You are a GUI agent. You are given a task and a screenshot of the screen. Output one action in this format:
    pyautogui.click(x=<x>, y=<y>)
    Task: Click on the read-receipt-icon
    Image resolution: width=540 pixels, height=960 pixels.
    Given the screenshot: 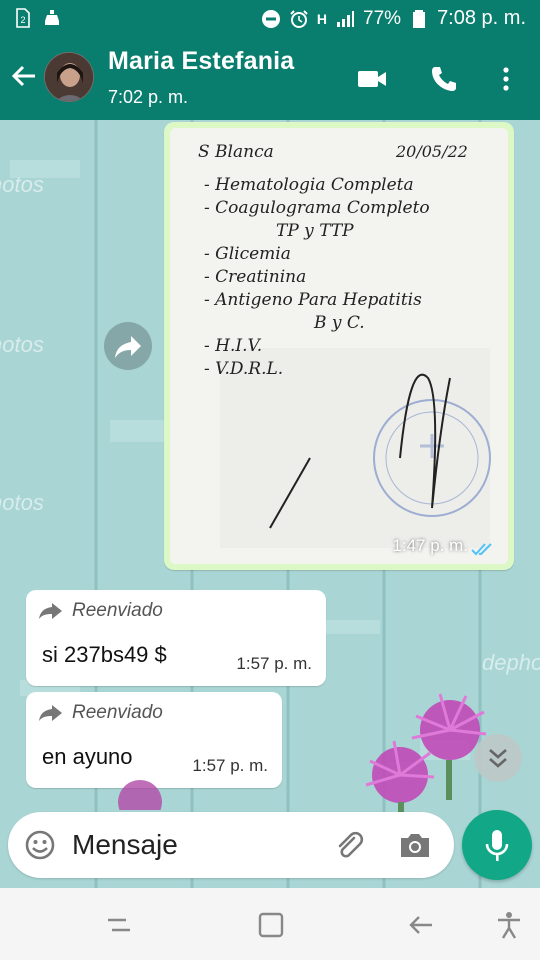 What is the action you would take?
    pyautogui.click(x=481, y=549)
    